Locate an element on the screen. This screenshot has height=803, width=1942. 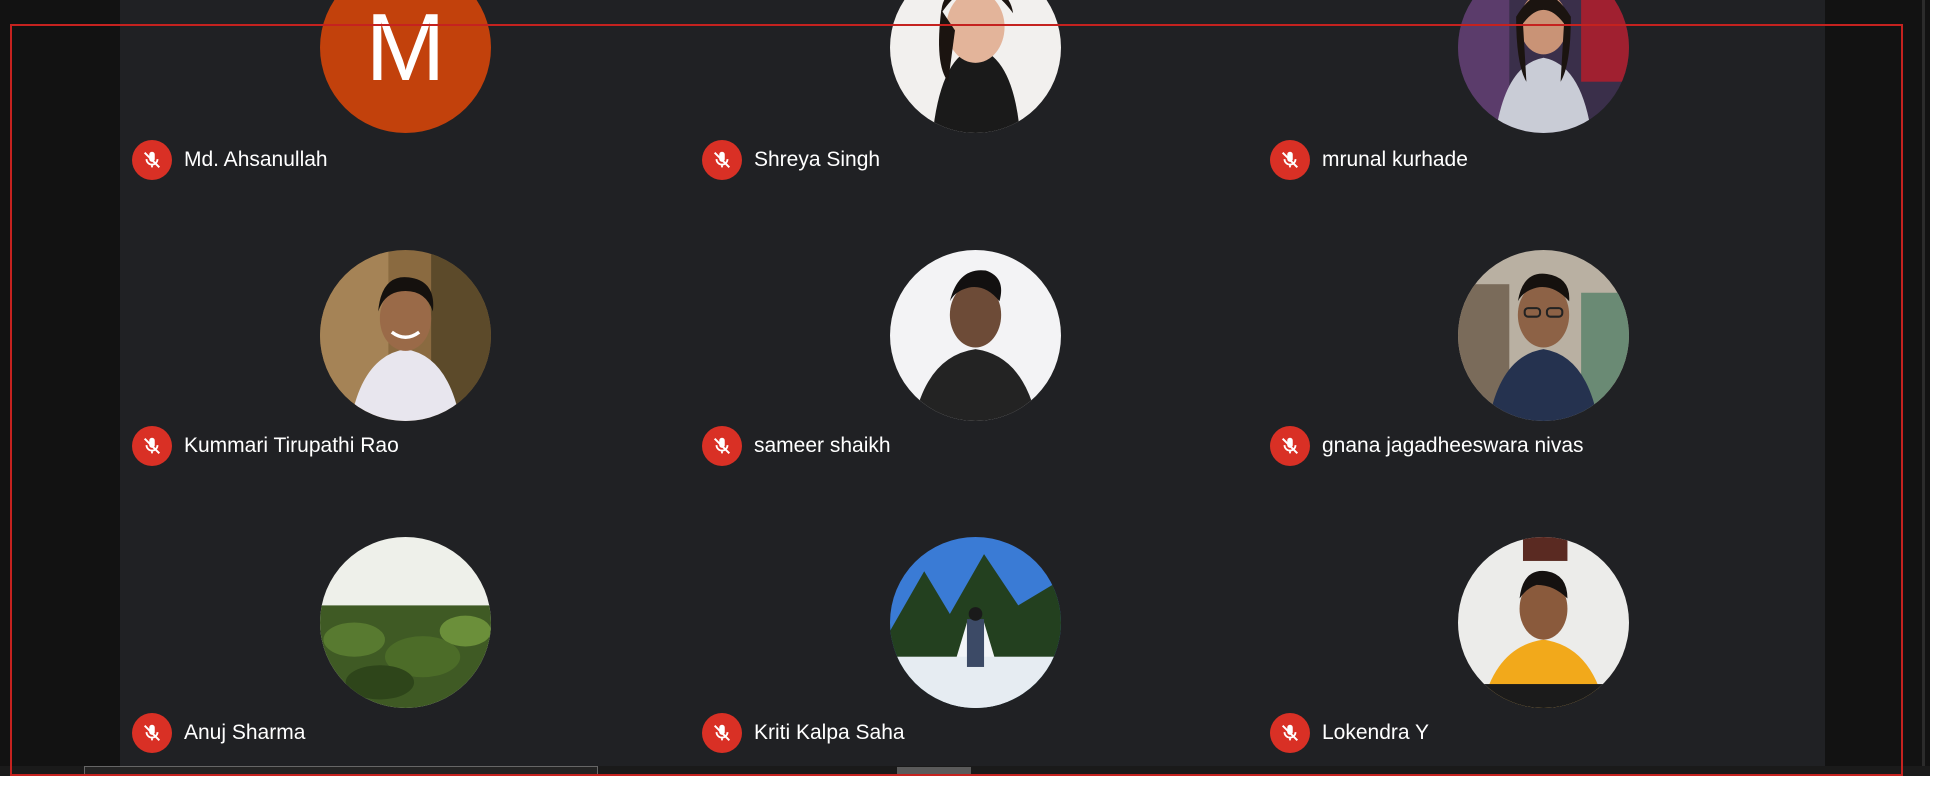
participant-name: sameer shaikh is located at coordinates (822, 445).